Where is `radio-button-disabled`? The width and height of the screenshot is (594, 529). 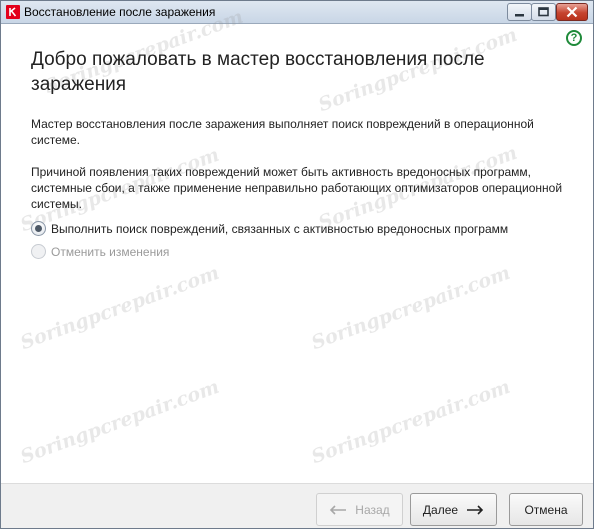
radio-button-disabled is located at coordinates (38, 251).